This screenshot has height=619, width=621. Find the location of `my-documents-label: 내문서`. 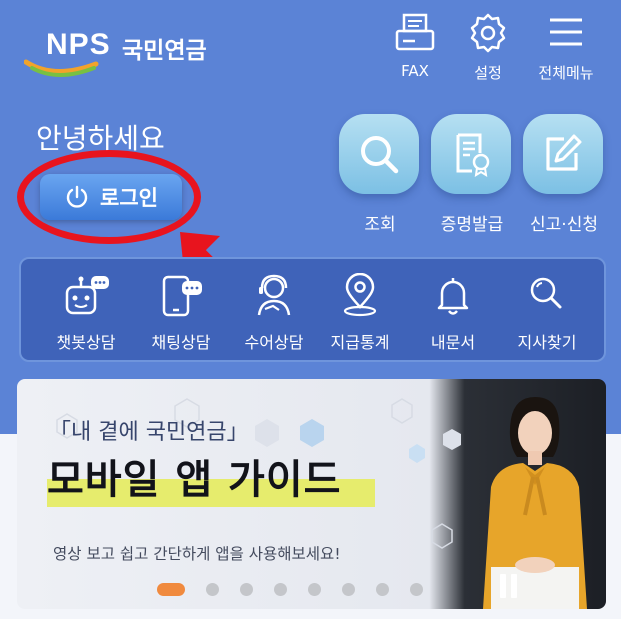

my-documents-label: 내문서 is located at coordinates (453, 342).